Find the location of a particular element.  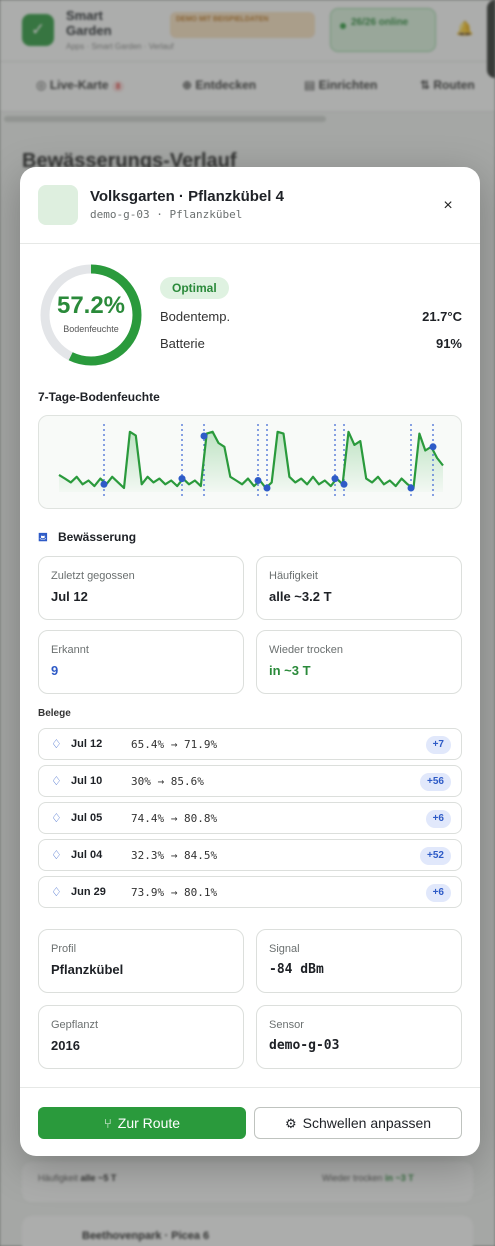

moisture-chart is located at coordinates (250, 462).